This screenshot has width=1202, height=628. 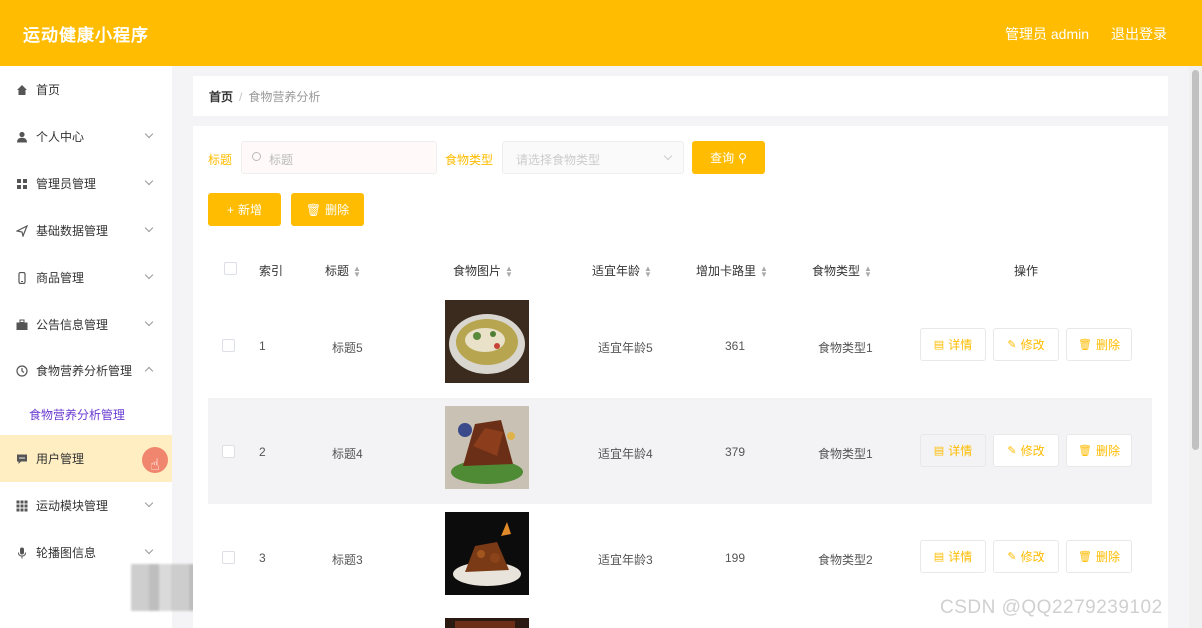 I want to click on column-header-label: 食物类型, so click(x=836, y=271).